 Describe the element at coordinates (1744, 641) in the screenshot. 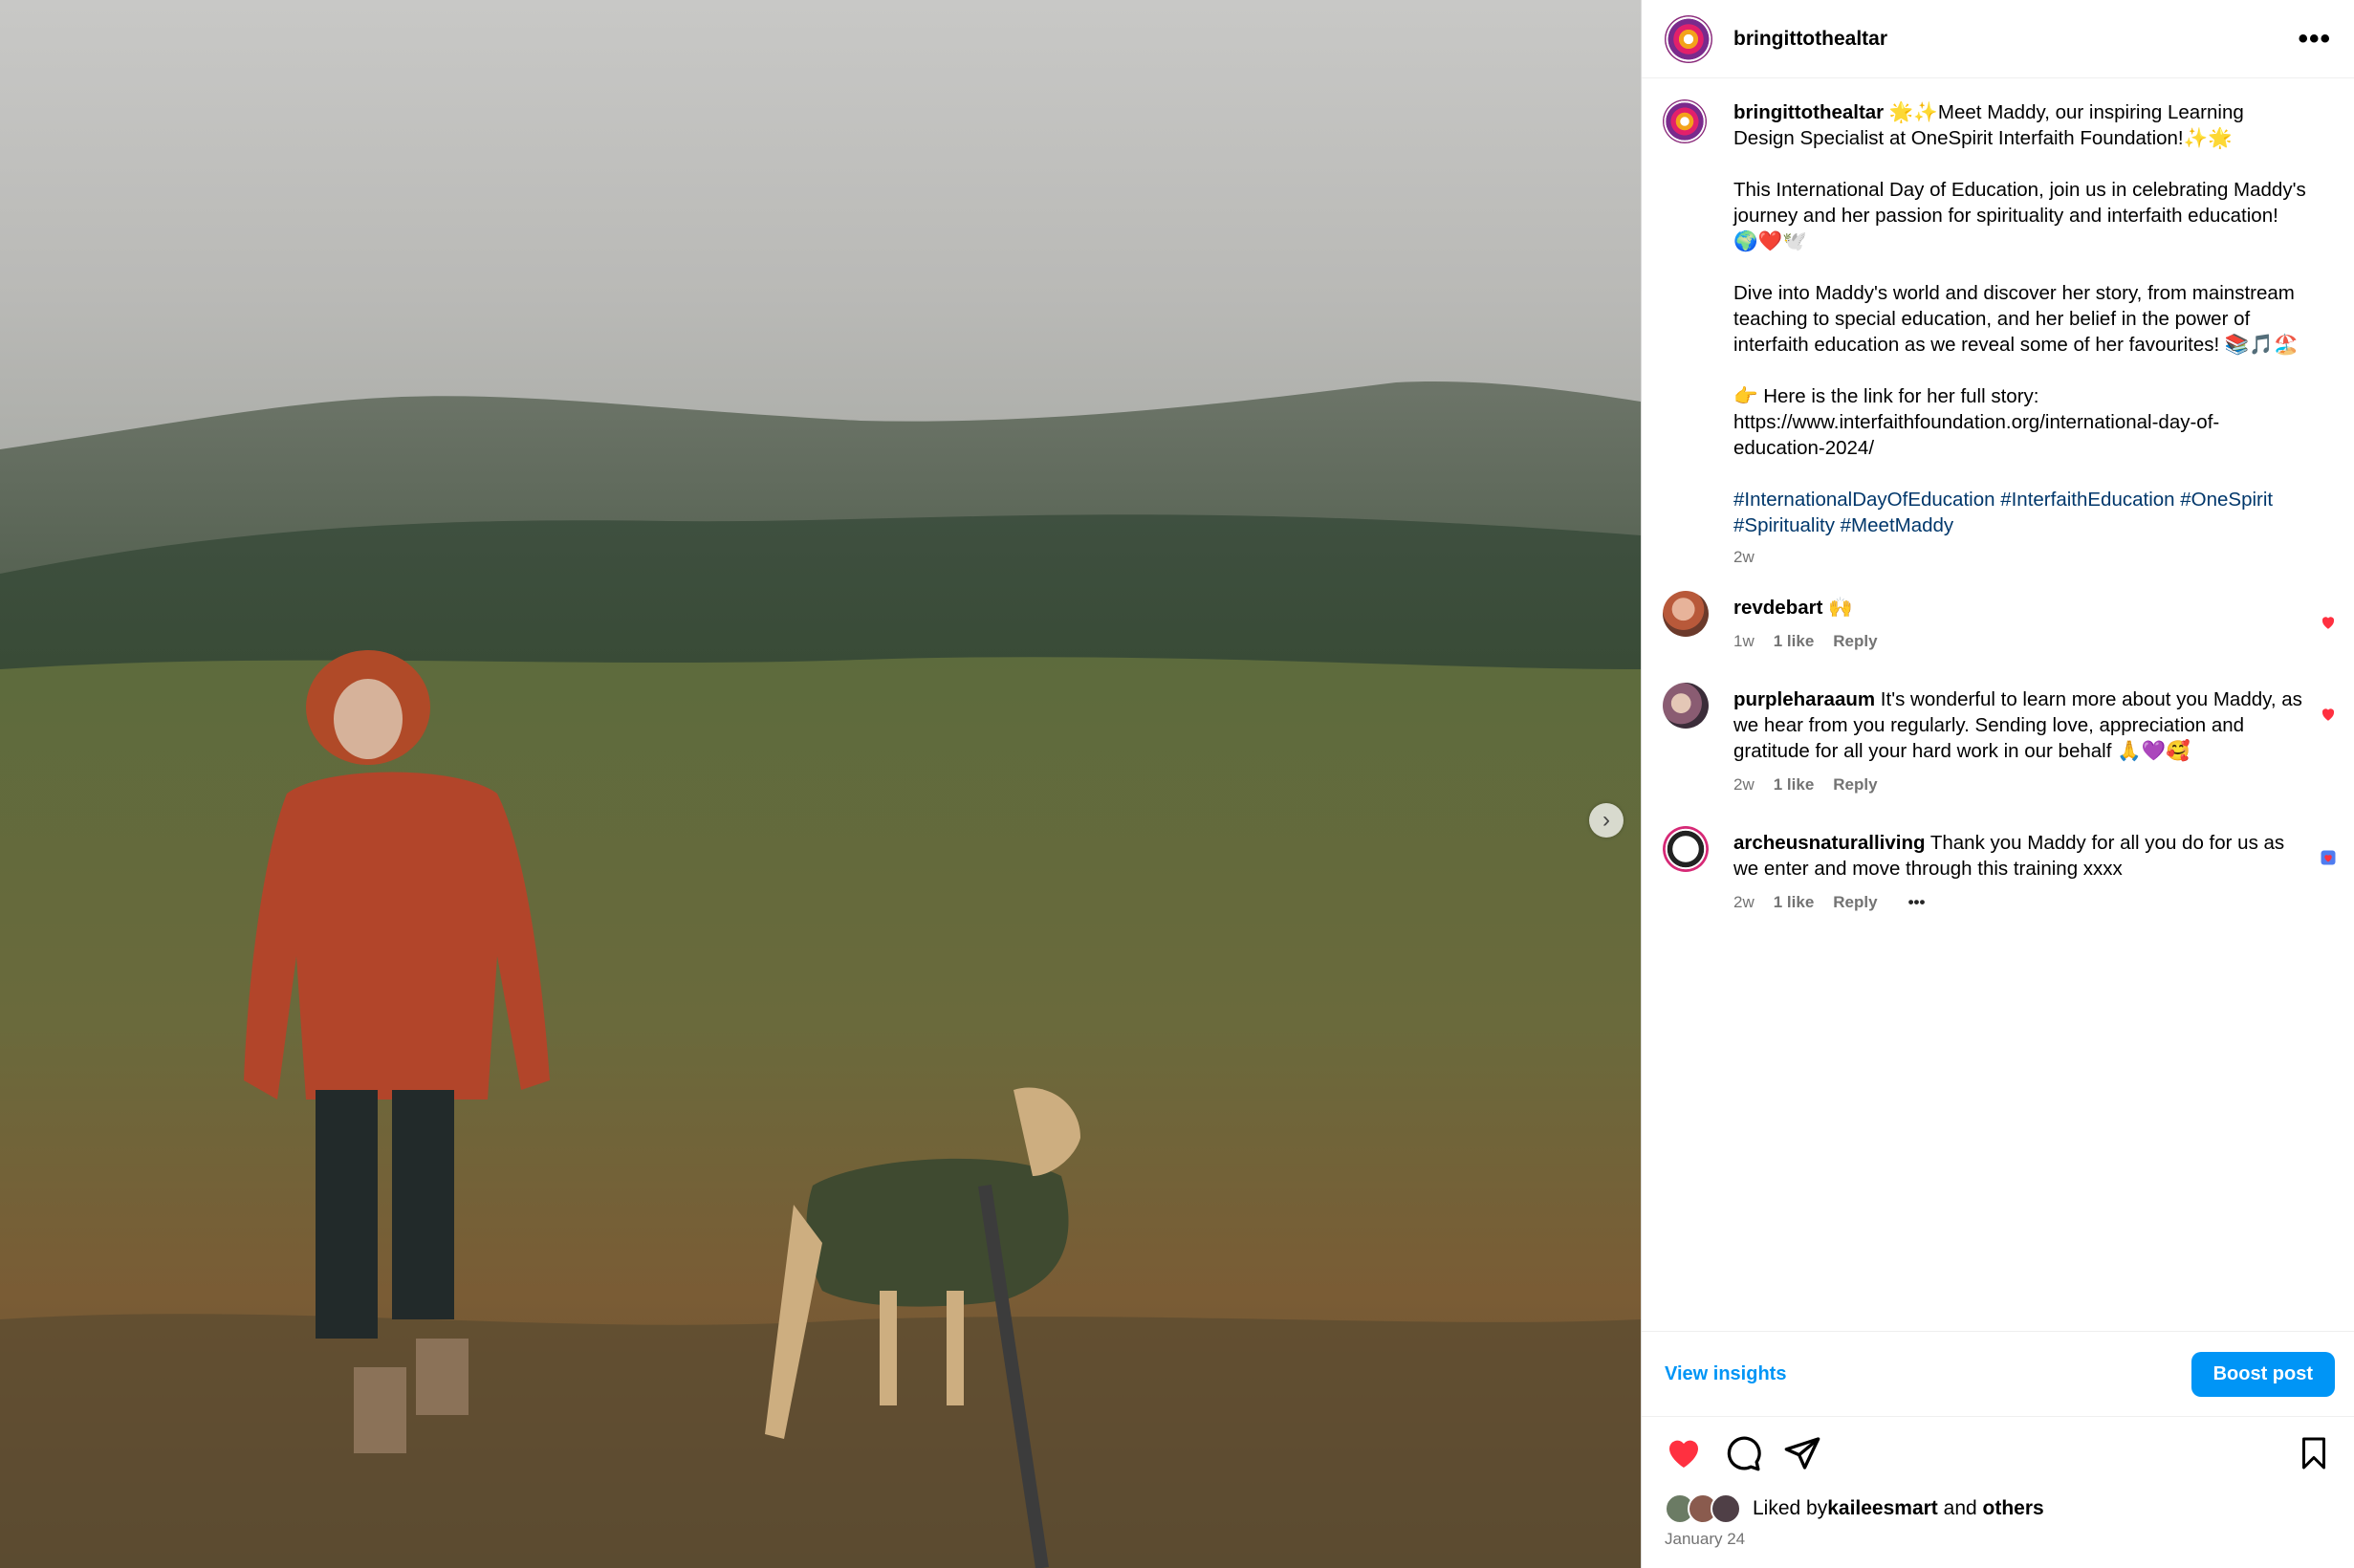

I see `comment-age: 1w` at that location.